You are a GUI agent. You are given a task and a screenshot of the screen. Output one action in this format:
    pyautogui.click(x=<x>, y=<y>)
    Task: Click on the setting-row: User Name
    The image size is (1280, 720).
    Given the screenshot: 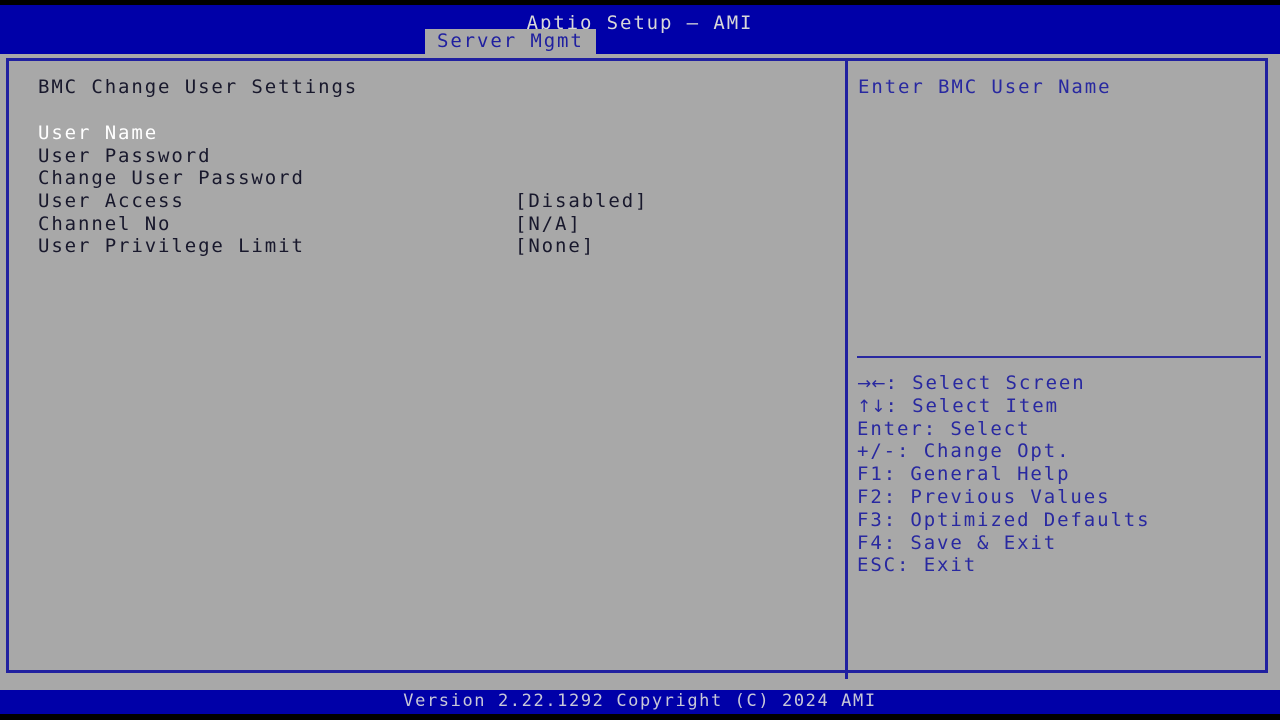 What is the action you would take?
    pyautogui.click(x=433, y=133)
    